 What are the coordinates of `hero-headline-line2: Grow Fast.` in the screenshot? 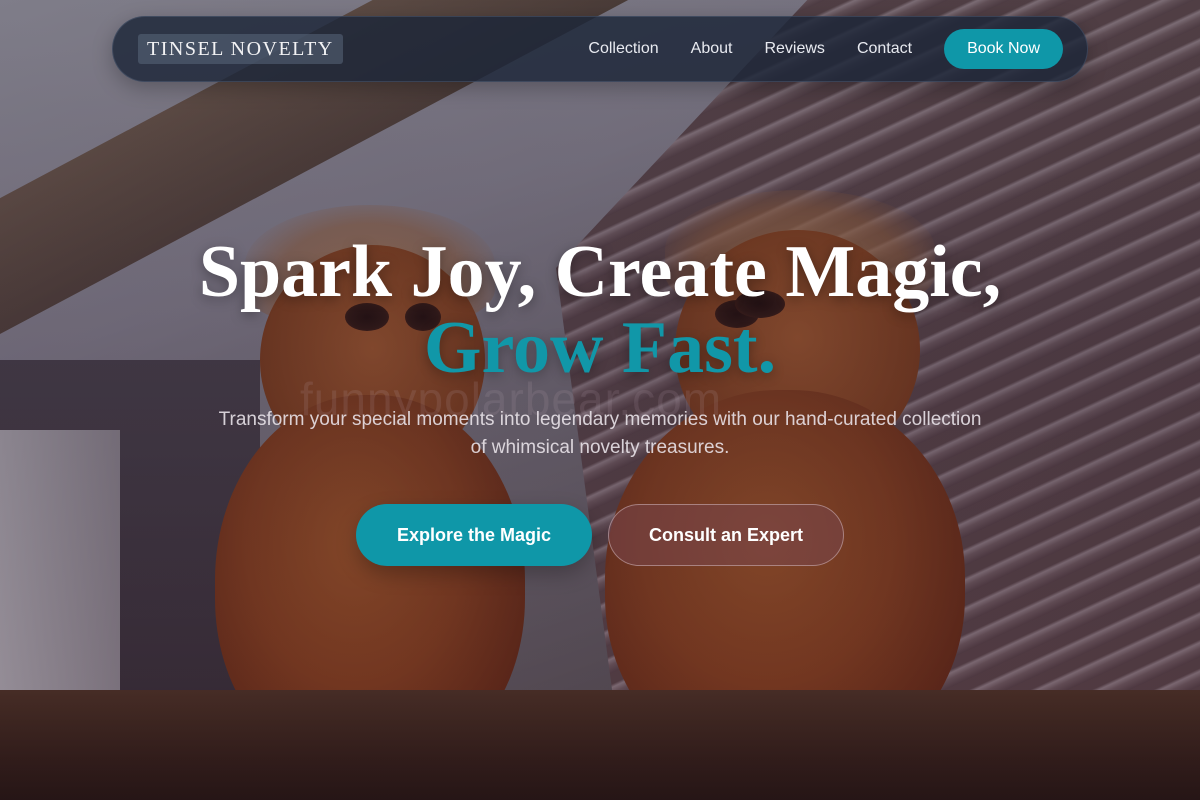 It's located at (600, 348).